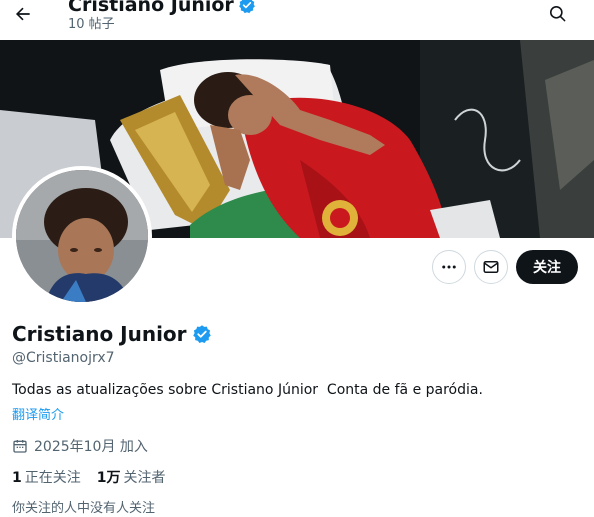 Image resolution: width=594 pixels, height=517 pixels. What do you see at coordinates (144, 478) in the screenshot?
I see `followers-label: 关注者` at bounding box center [144, 478].